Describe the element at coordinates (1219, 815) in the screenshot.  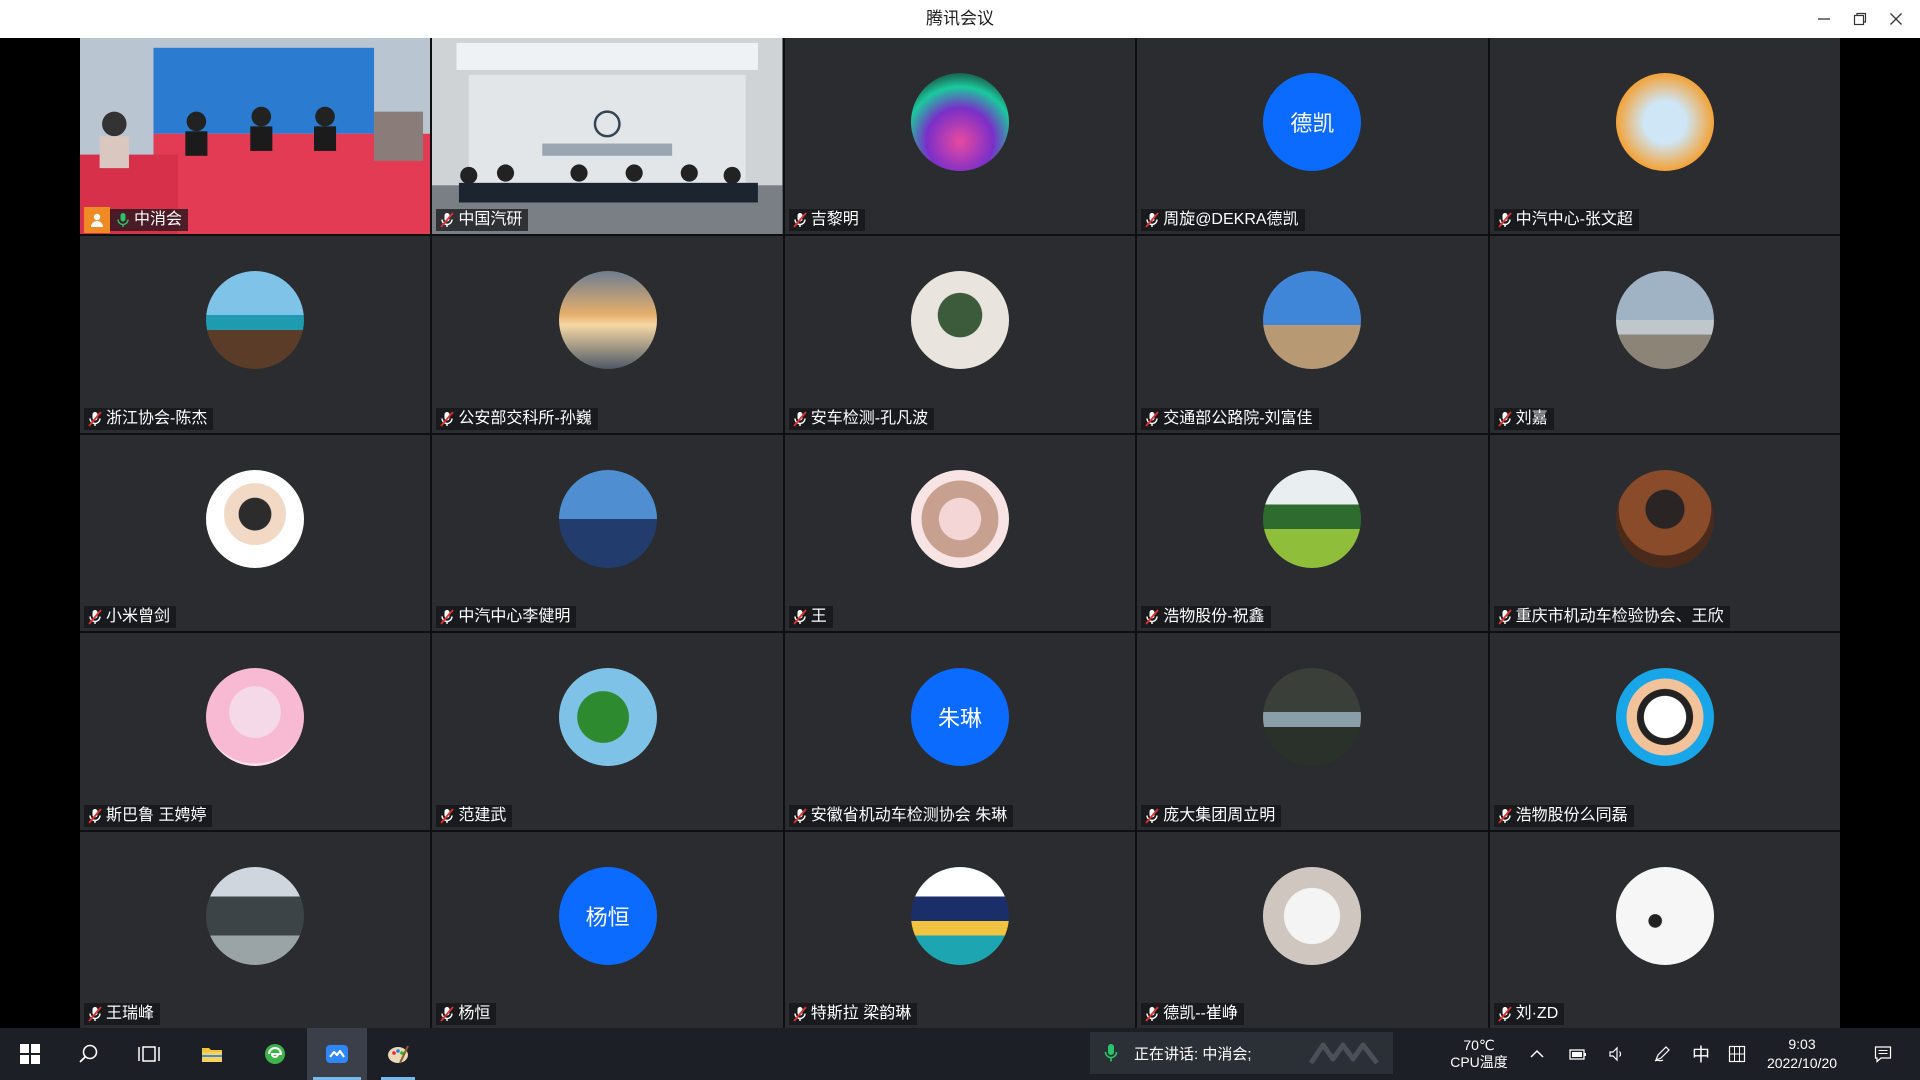
I see `participant-name: 庞大集团周立明` at that location.